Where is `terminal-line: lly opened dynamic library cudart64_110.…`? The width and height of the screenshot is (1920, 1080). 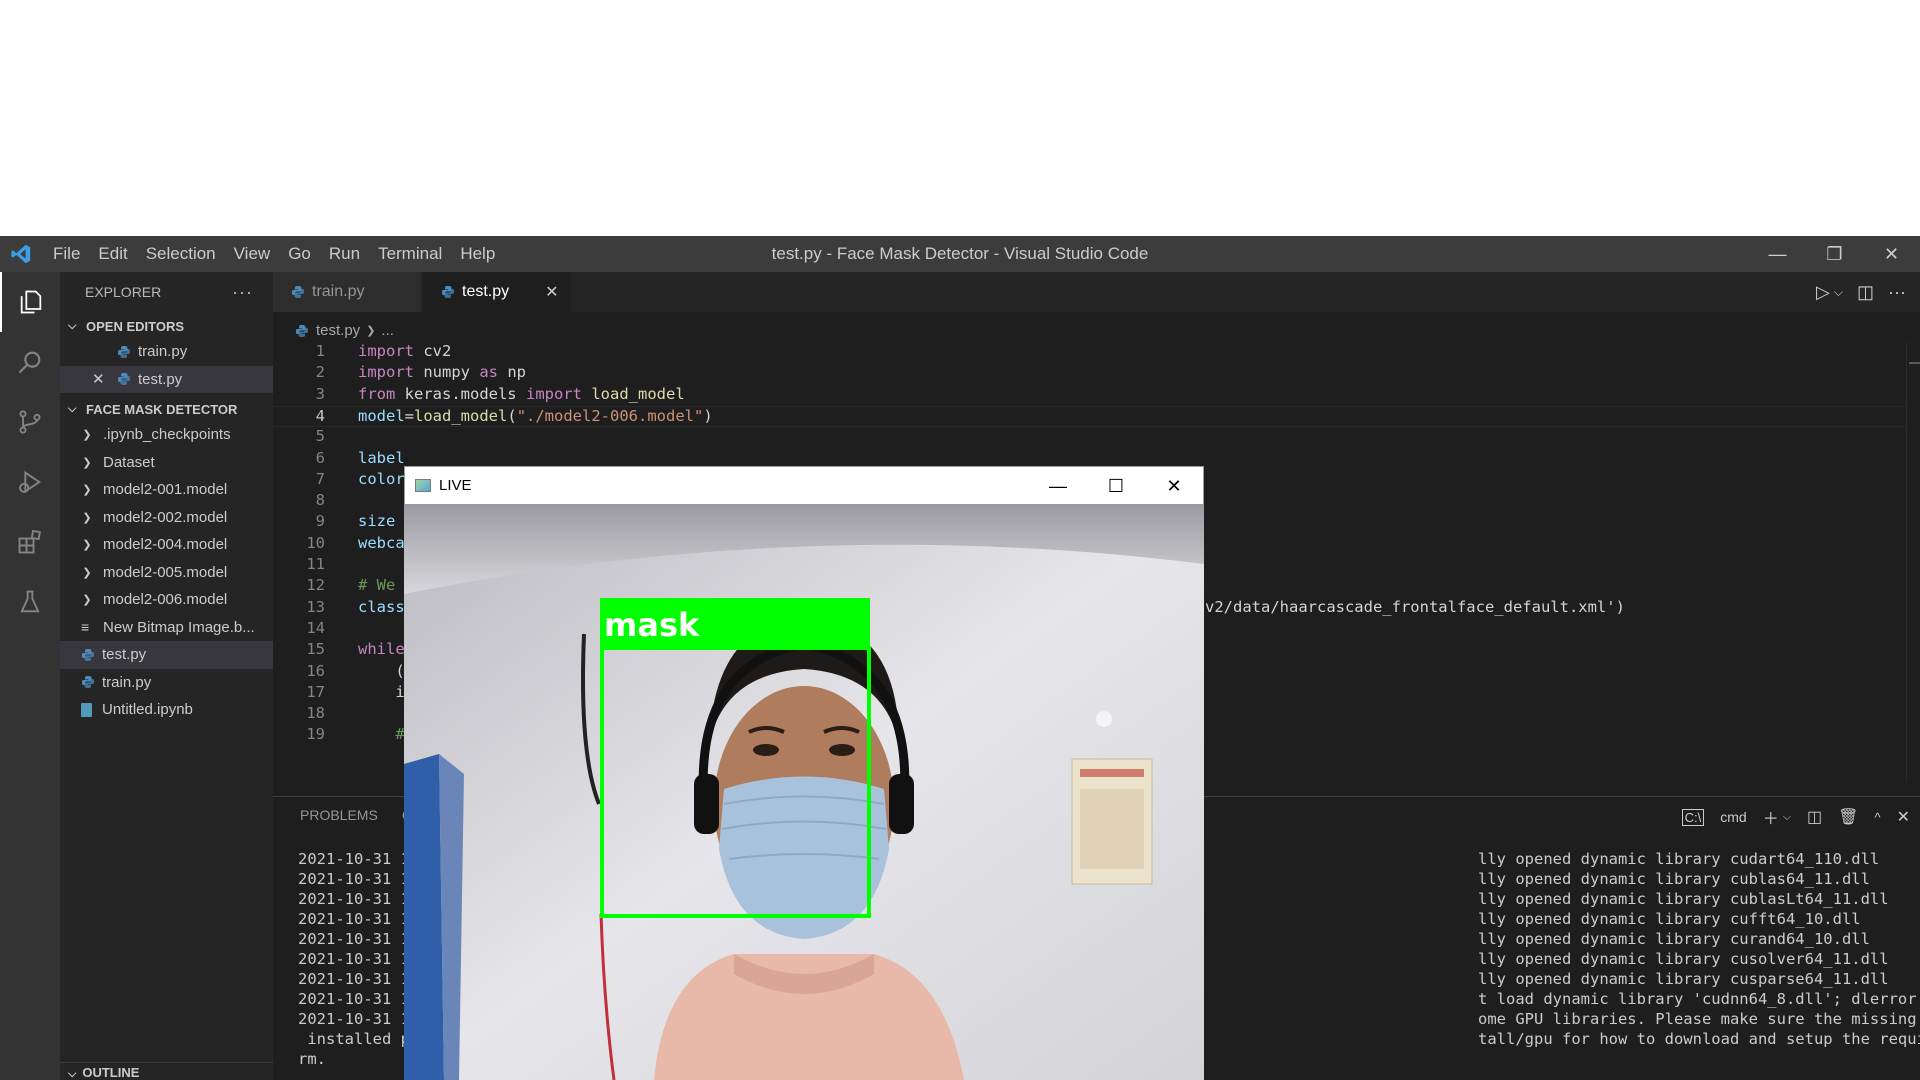 terminal-line: lly opened dynamic library cudart64_110.… is located at coordinates (1679, 859).